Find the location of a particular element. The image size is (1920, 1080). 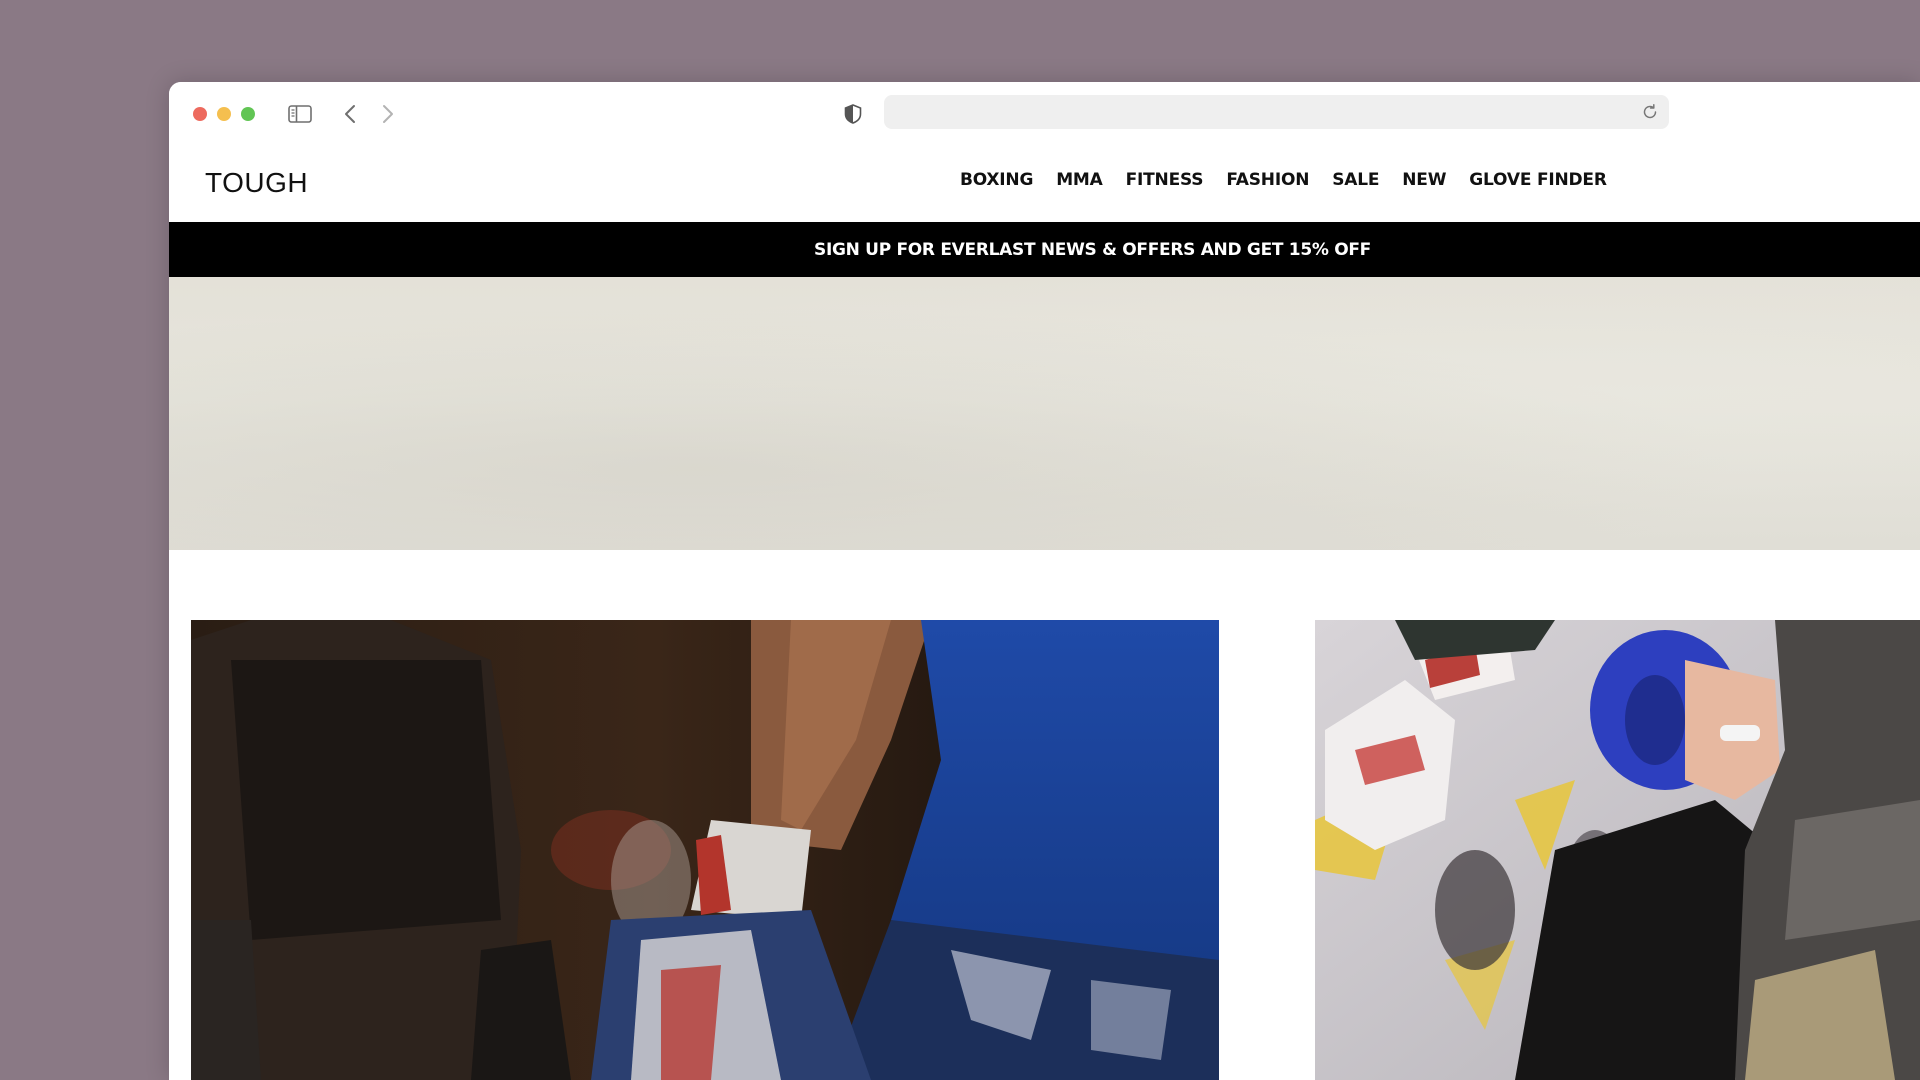

sparring-photo-card is located at coordinates (1617, 850).